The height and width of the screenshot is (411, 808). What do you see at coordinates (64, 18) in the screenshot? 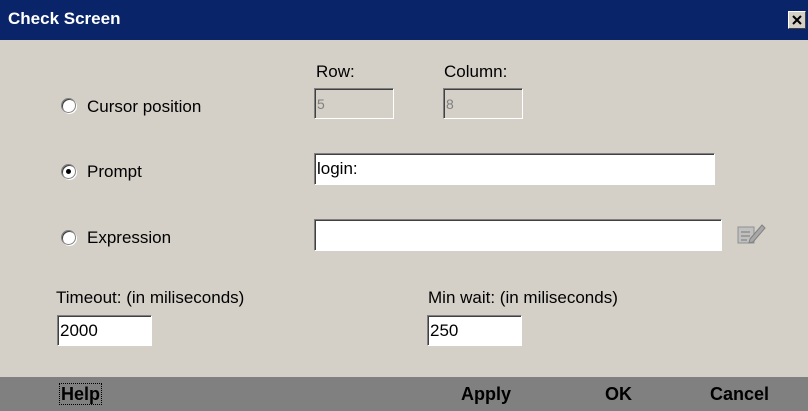
I see `window-title: Check Screen` at bounding box center [64, 18].